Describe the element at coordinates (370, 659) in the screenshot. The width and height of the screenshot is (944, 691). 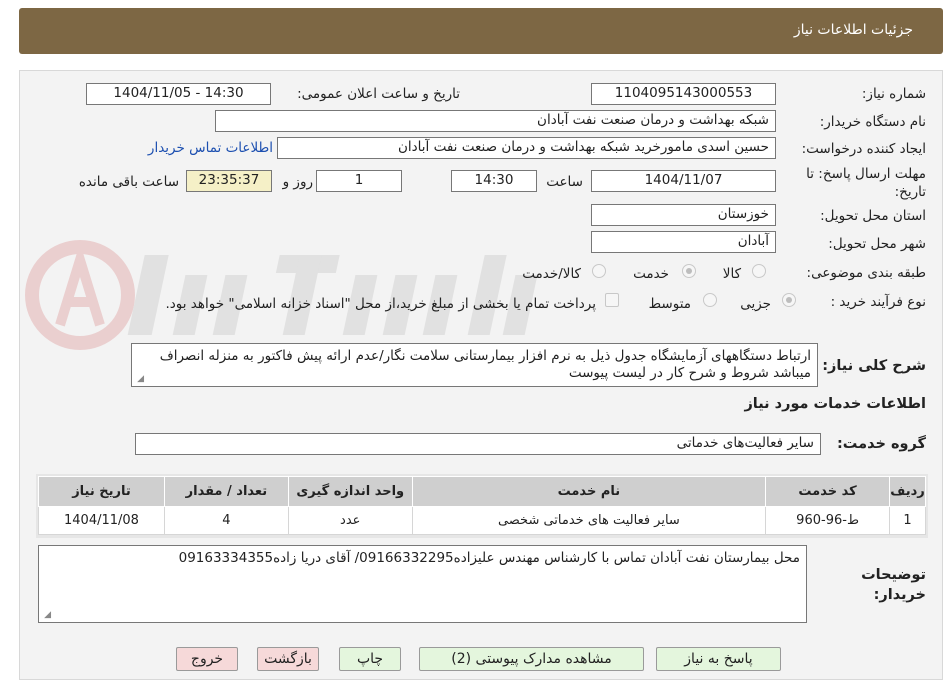
I see `print-button: چاپ` at that location.